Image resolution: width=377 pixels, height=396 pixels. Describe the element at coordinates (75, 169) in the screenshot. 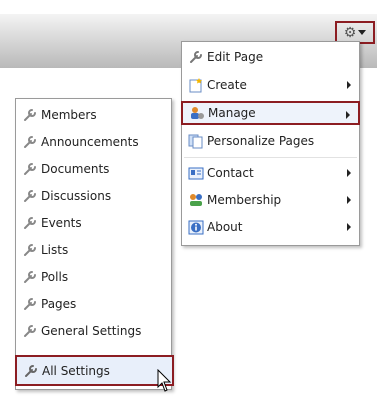

I see `submenu-item-label: Documents` at that location.